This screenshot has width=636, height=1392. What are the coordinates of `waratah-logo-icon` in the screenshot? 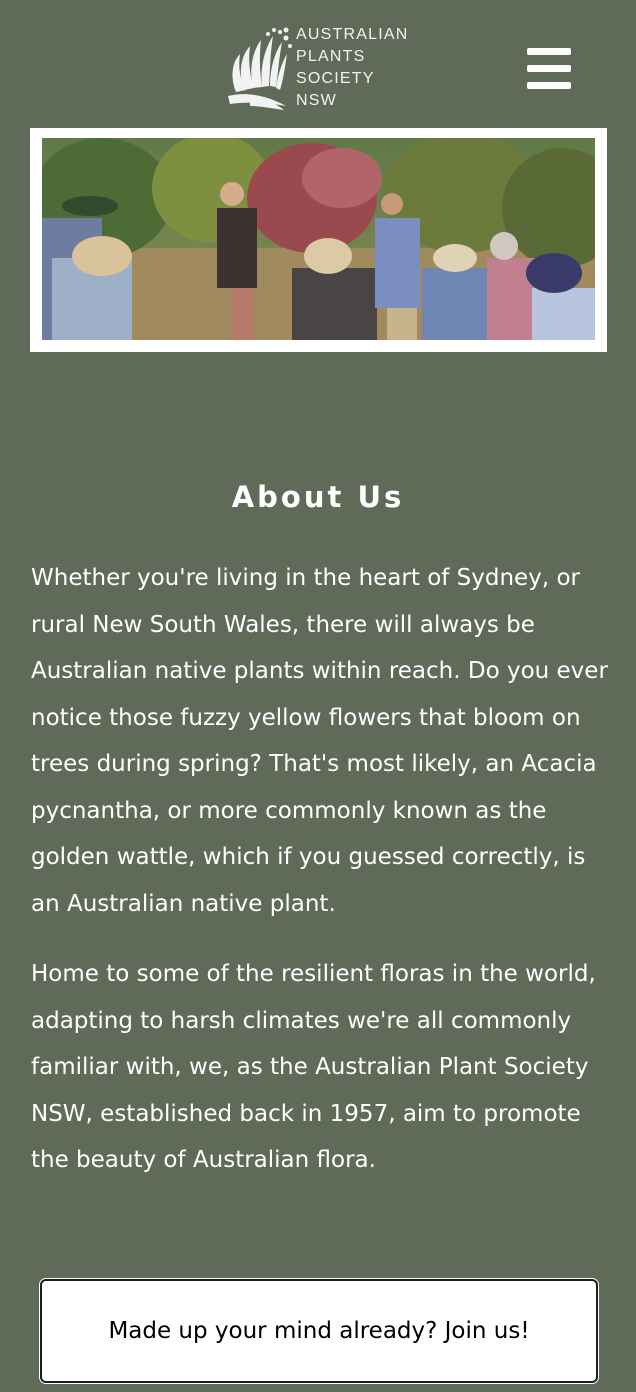 It's located at (260, 68).